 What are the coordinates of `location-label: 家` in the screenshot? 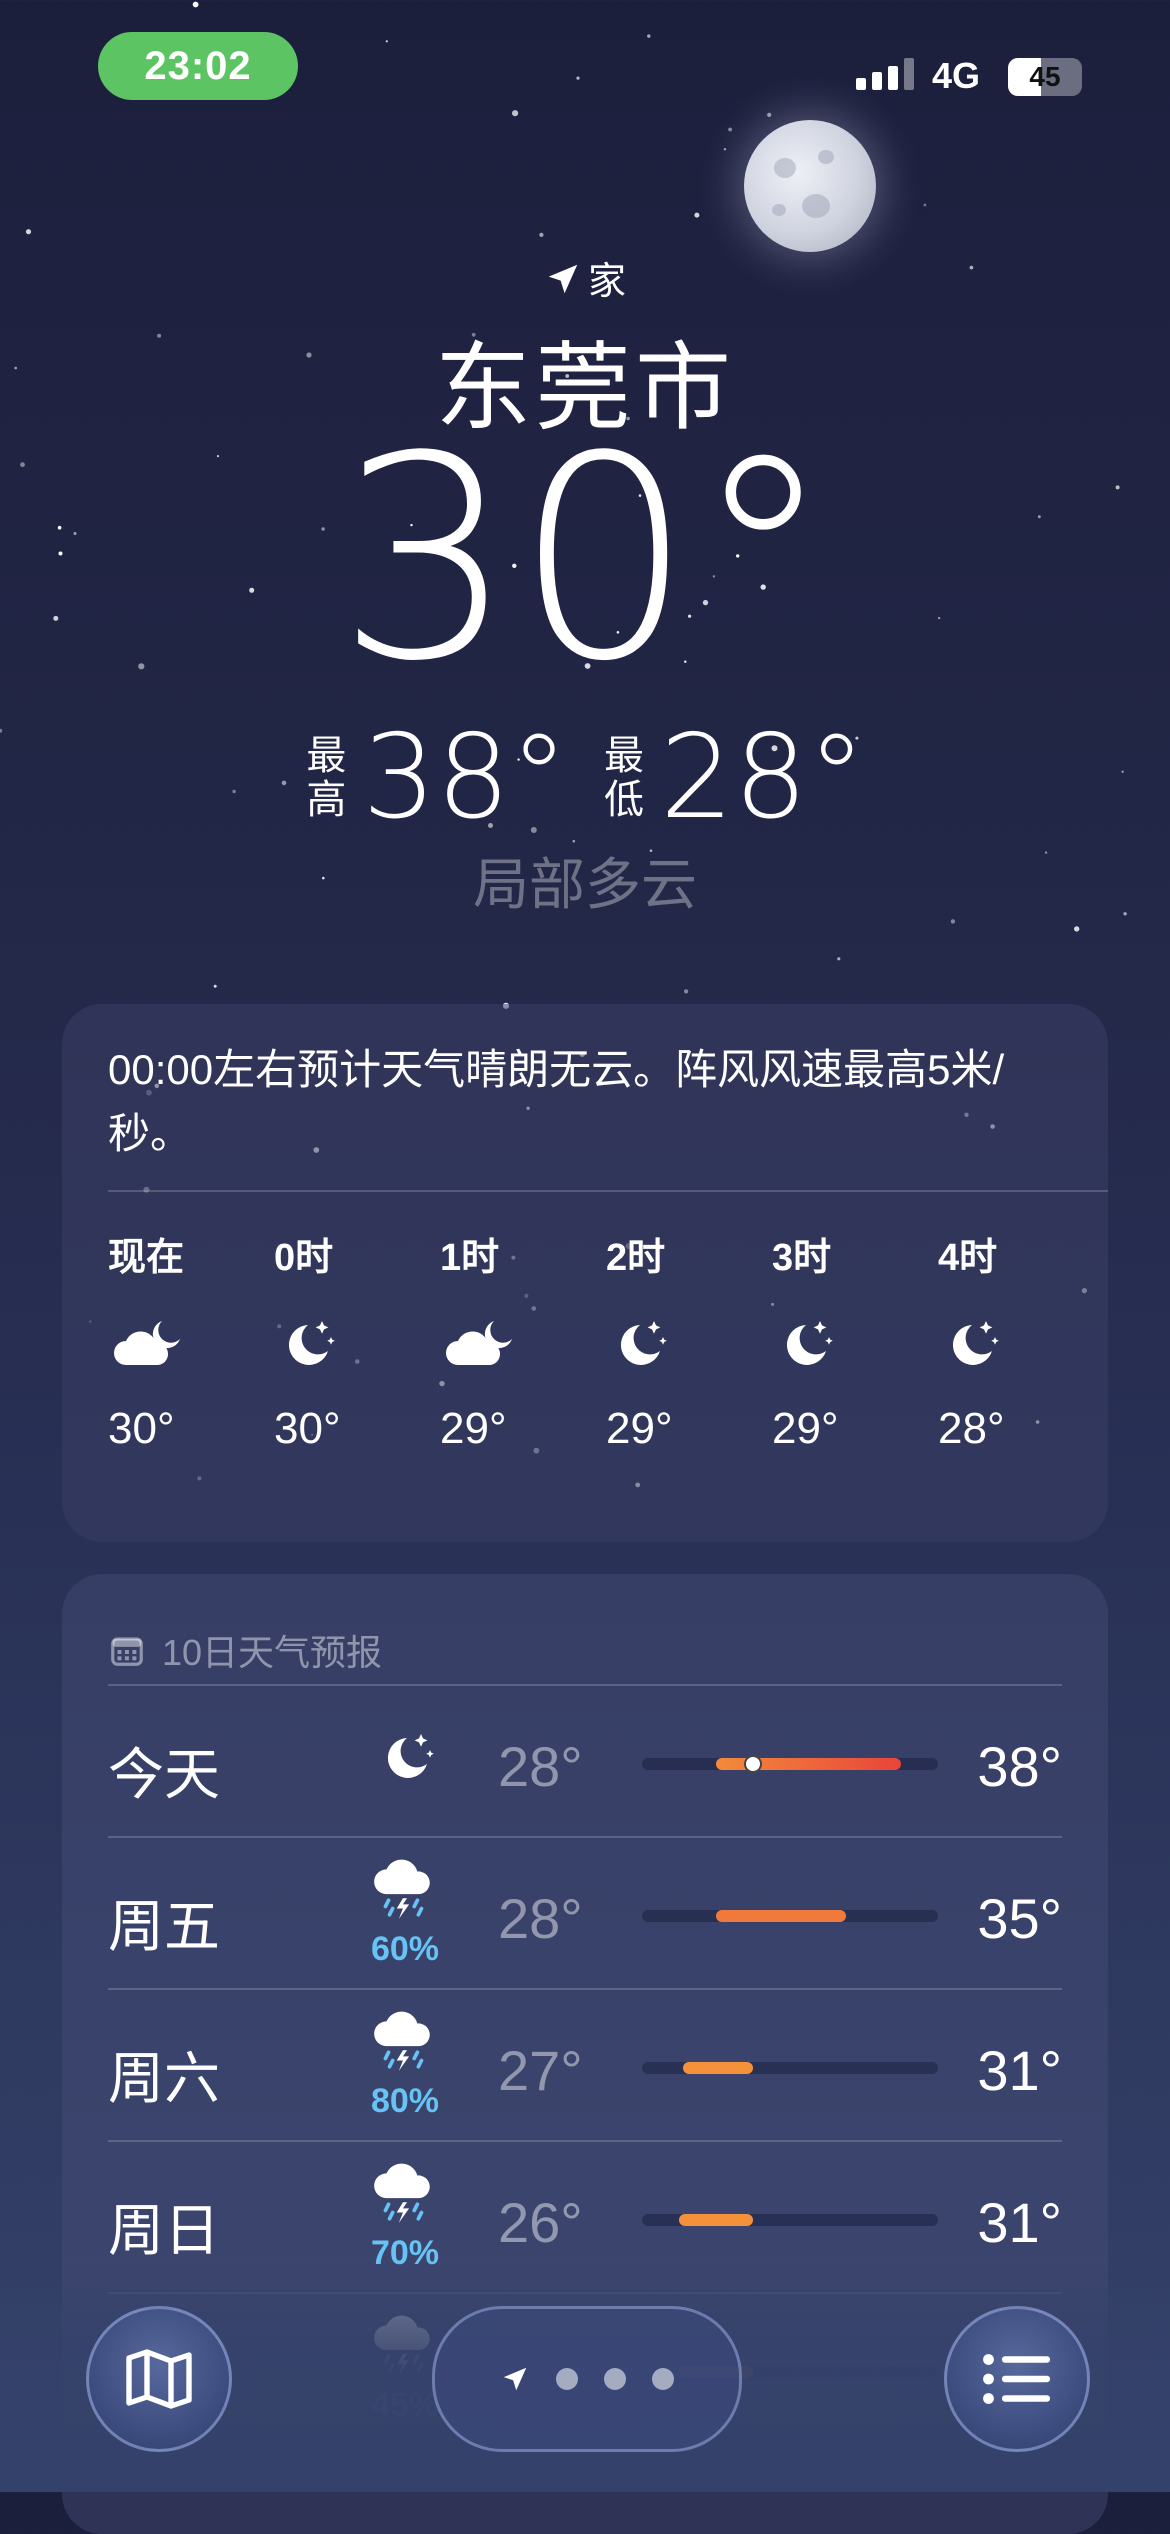 It's located at (606, 282).